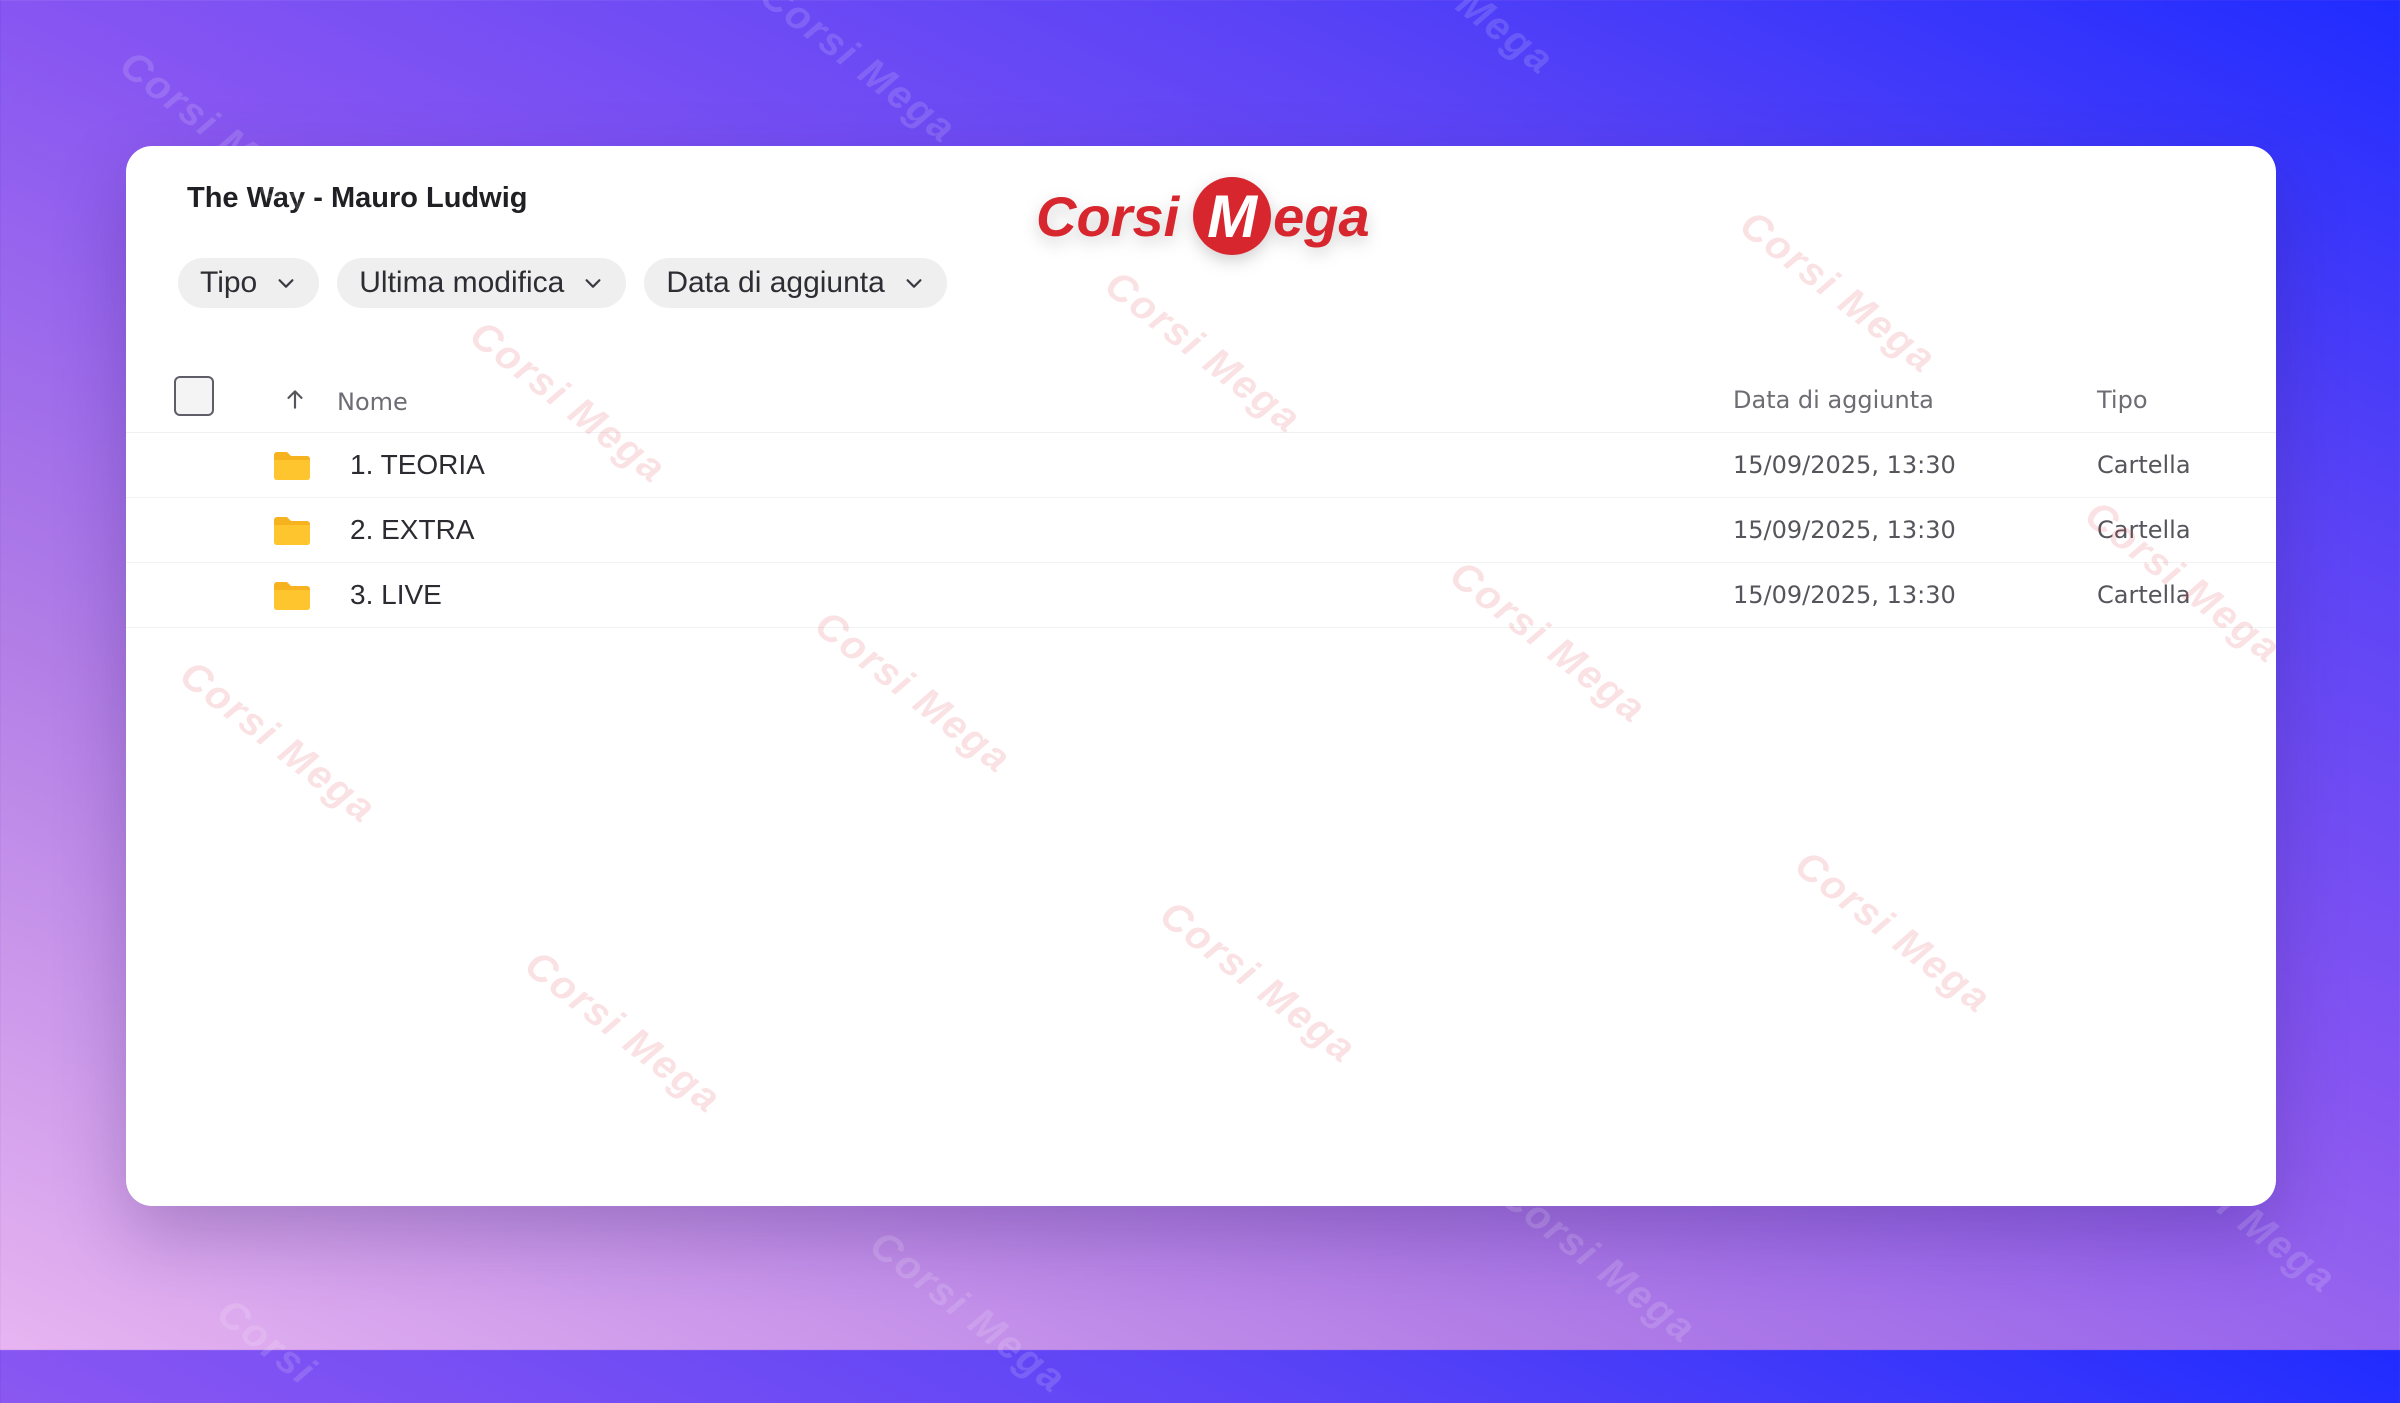  I want to click on page-title: The Way - Mauro Ludwig, so click(357, 198).